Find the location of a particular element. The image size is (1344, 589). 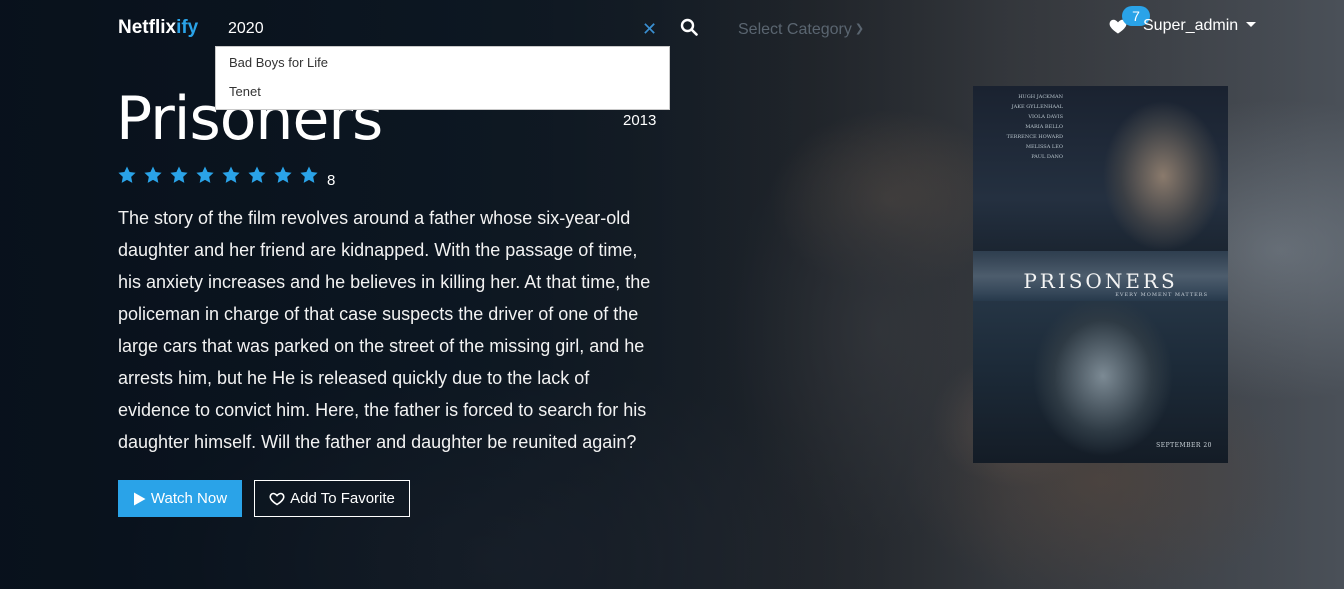

watch-now-button: Watch Now is located at coordinates (180, 498).